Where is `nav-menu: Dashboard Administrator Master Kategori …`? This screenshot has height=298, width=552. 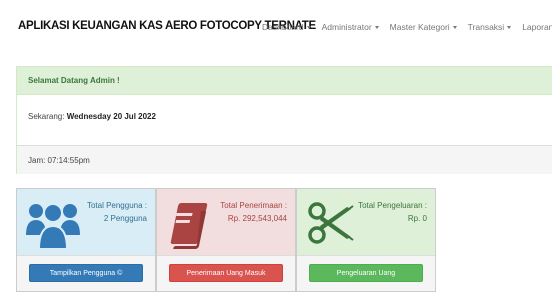 nav-menu: Dashboard Administrator Master Kategori … is located at coordinates (407, 27).